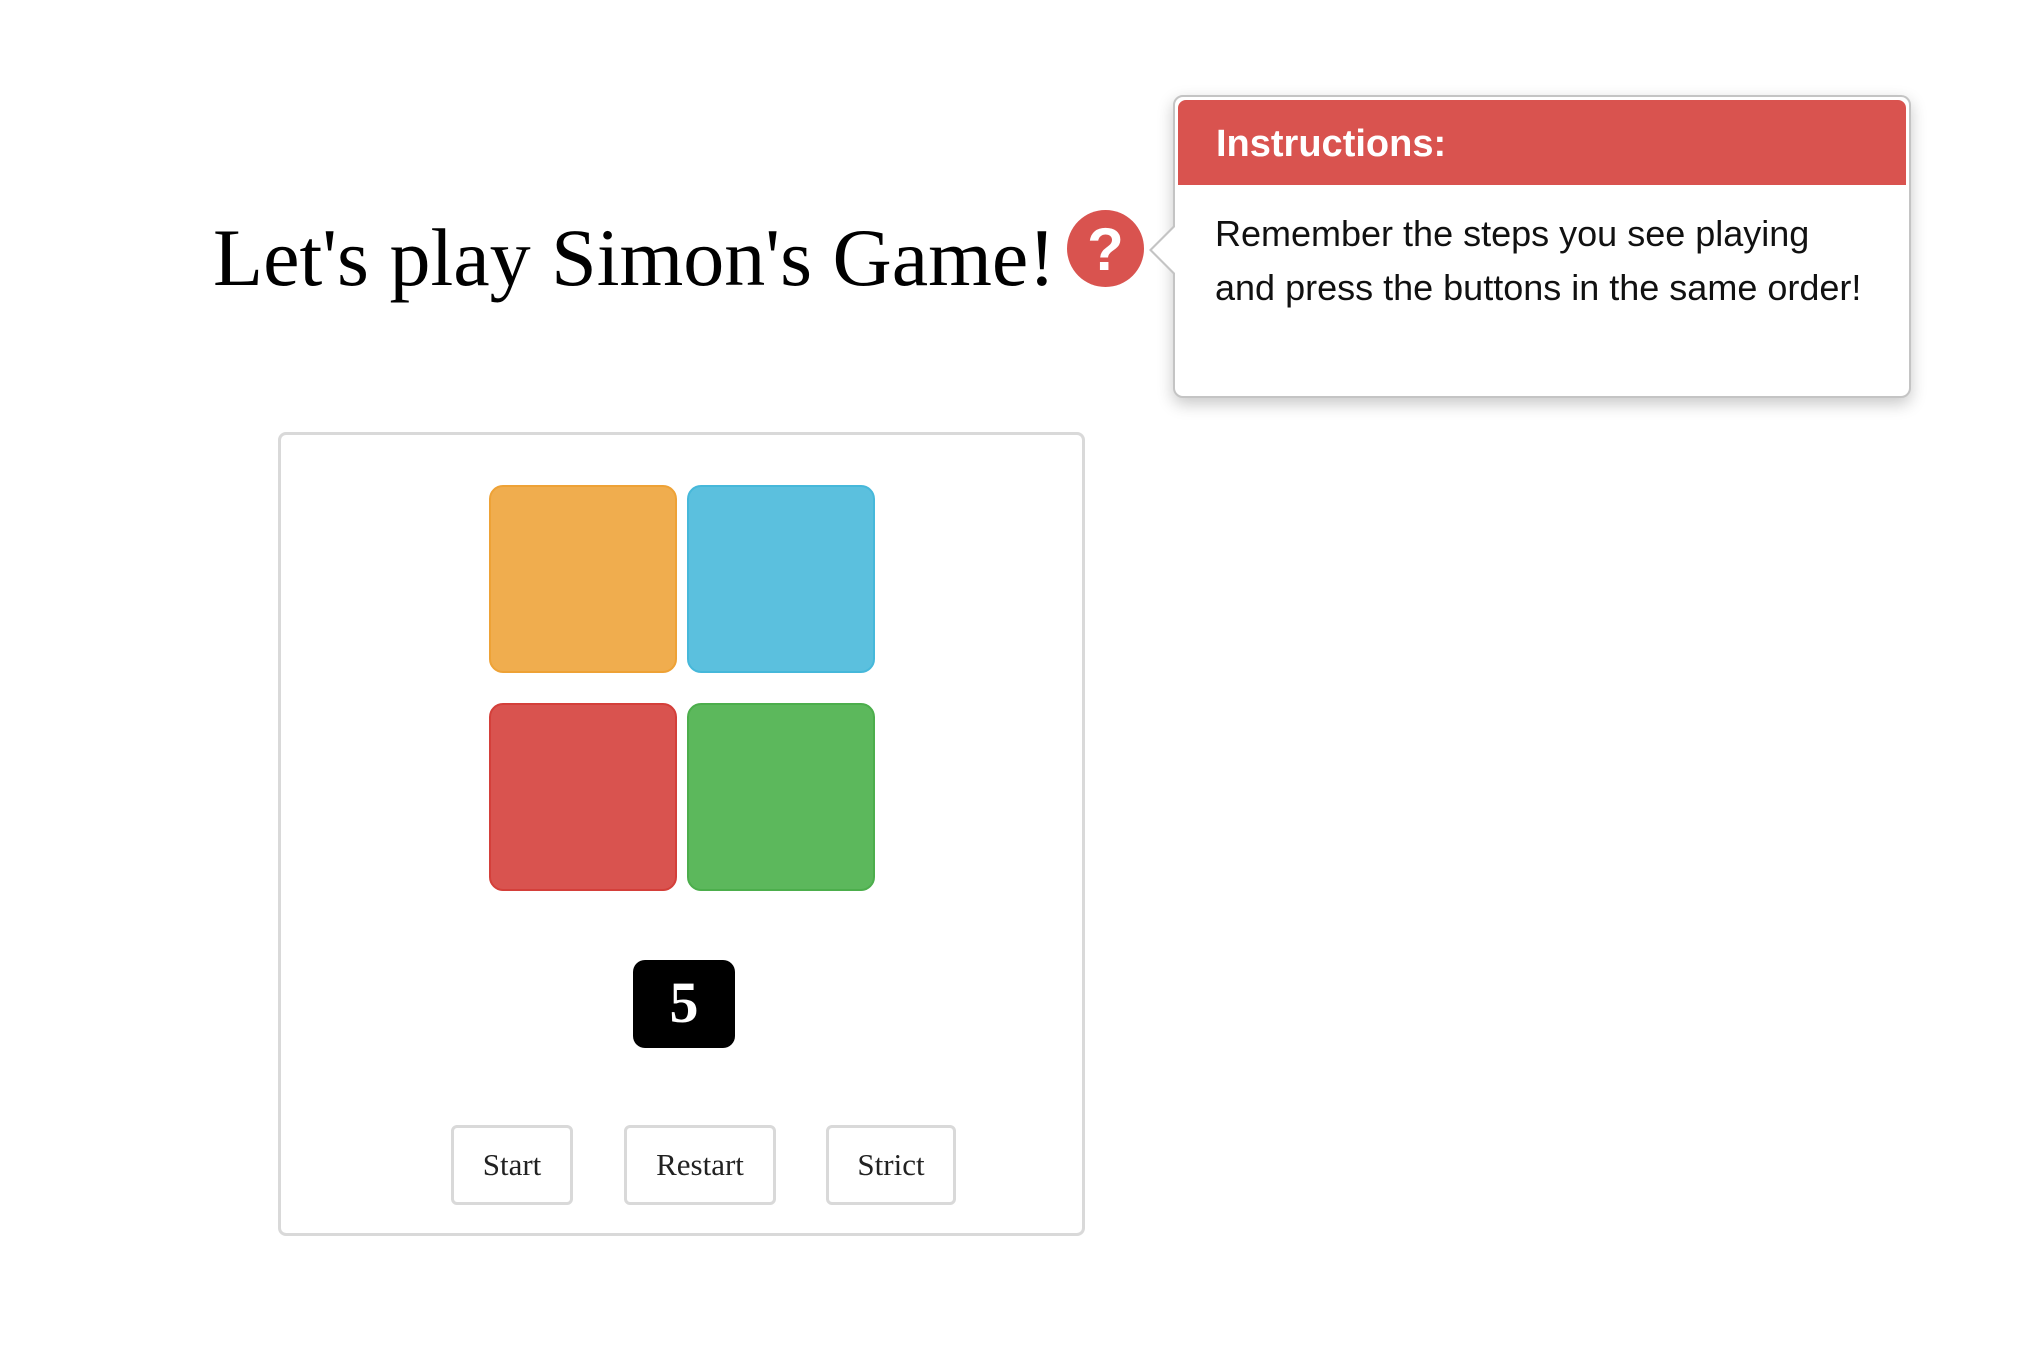 The image size is (2028, 1364). What do you see at coordinates (634, 257) in the screenshot?
I see `page-title: Let's play Simon's Game!` at bounding box center [634, 257].